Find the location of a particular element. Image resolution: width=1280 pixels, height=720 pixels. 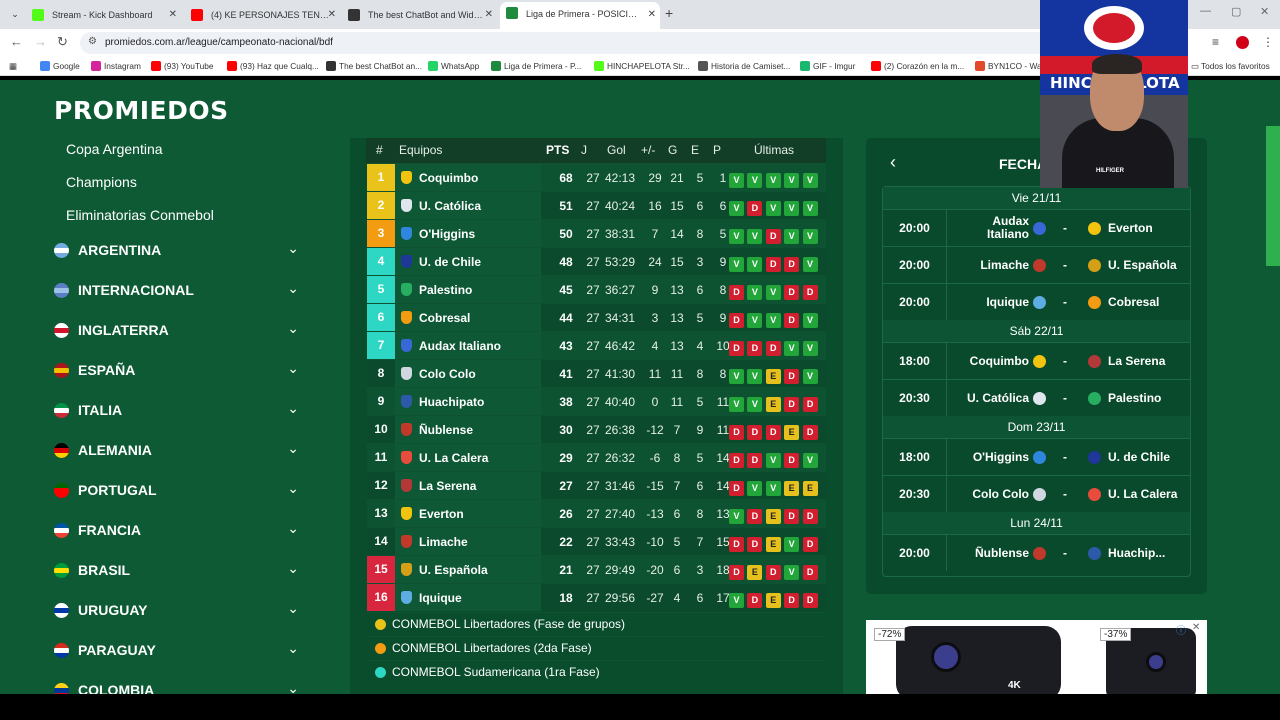

bookmark-item: Instagram is located at coordinates (116, 66).